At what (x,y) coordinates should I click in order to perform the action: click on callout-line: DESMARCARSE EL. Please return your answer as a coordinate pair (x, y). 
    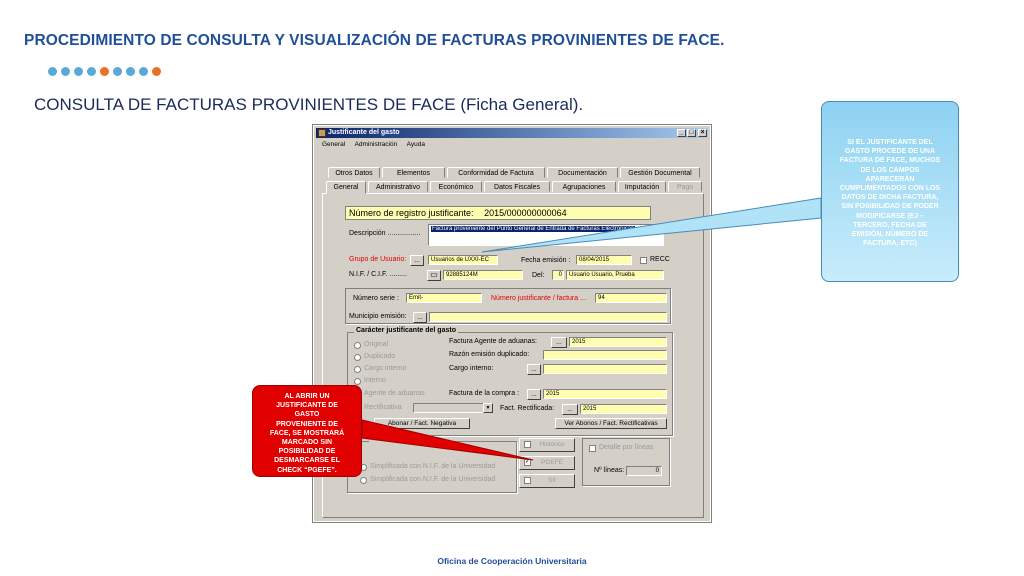
    Looking at the image, I should click on (307, 461).